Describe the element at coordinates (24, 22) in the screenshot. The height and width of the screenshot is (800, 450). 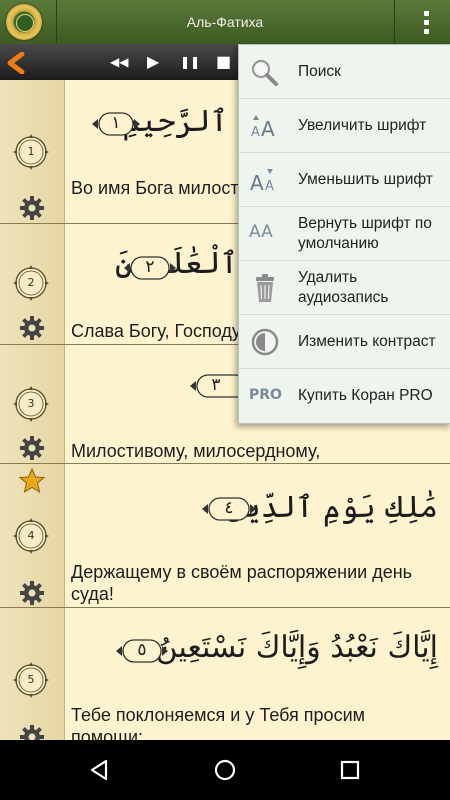
I see `app-logo-icon` at that location.